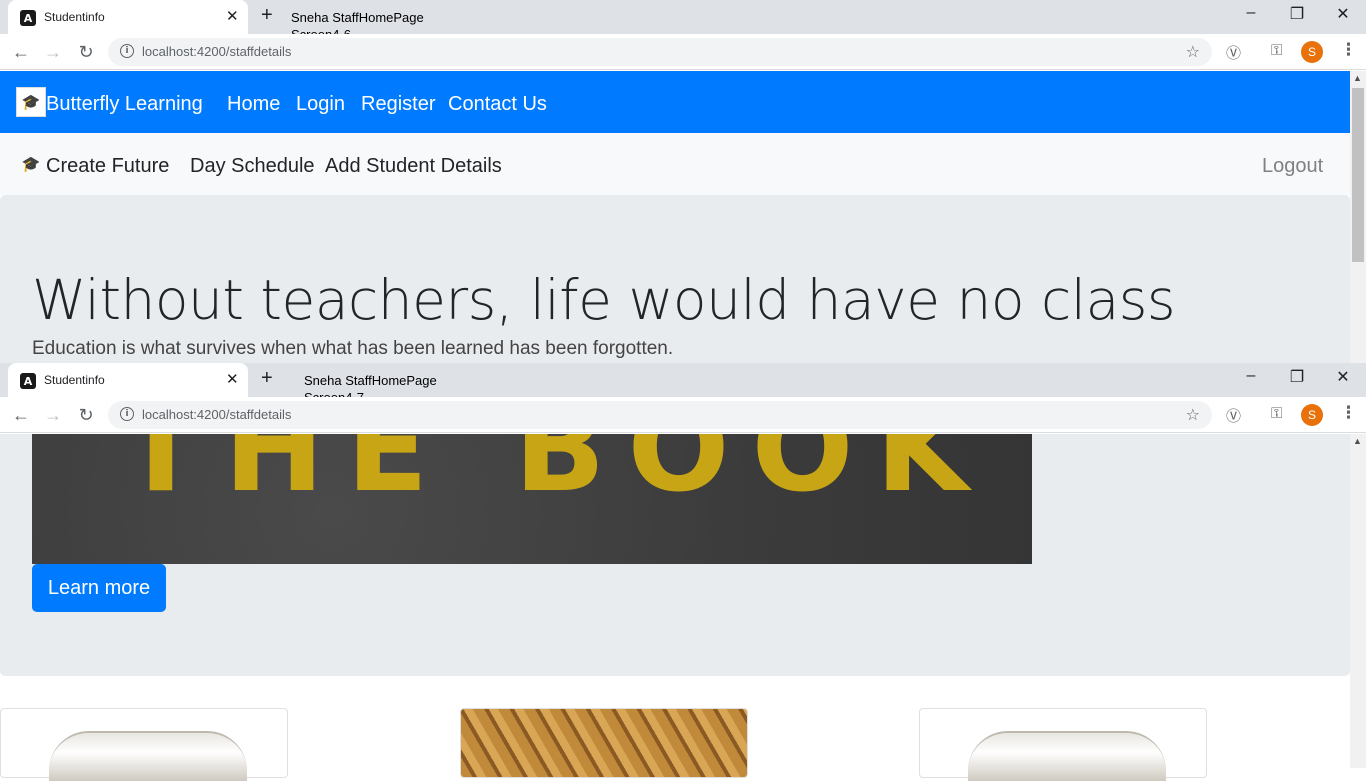 The width and height of the screenshot is (1366, 781). I want to click on book-cover-text: THE BOOK, so click(555, 476).